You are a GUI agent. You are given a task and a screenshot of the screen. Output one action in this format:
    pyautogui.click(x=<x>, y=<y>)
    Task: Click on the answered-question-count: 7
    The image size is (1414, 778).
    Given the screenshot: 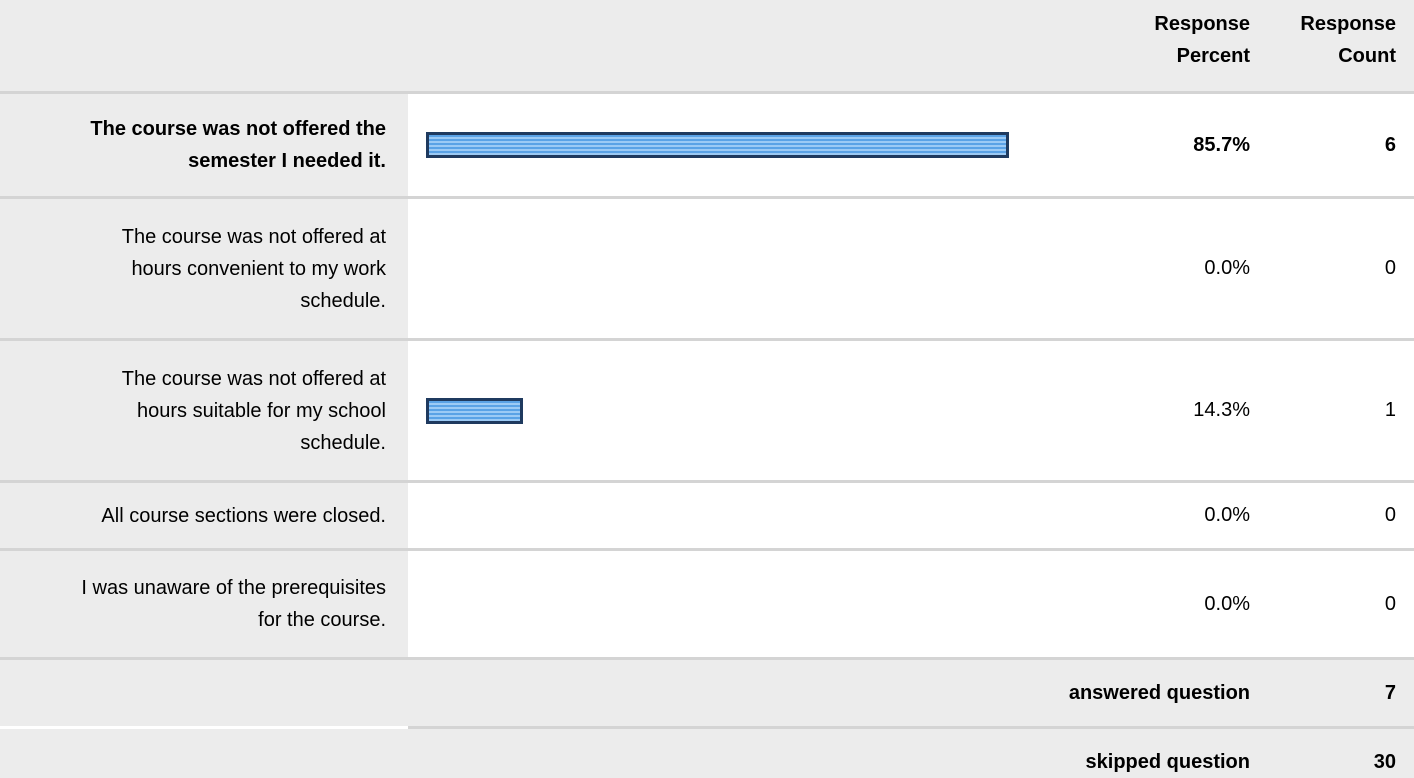 What is the action you would take?
    pyautogui.click(x=1390, y=692)
    